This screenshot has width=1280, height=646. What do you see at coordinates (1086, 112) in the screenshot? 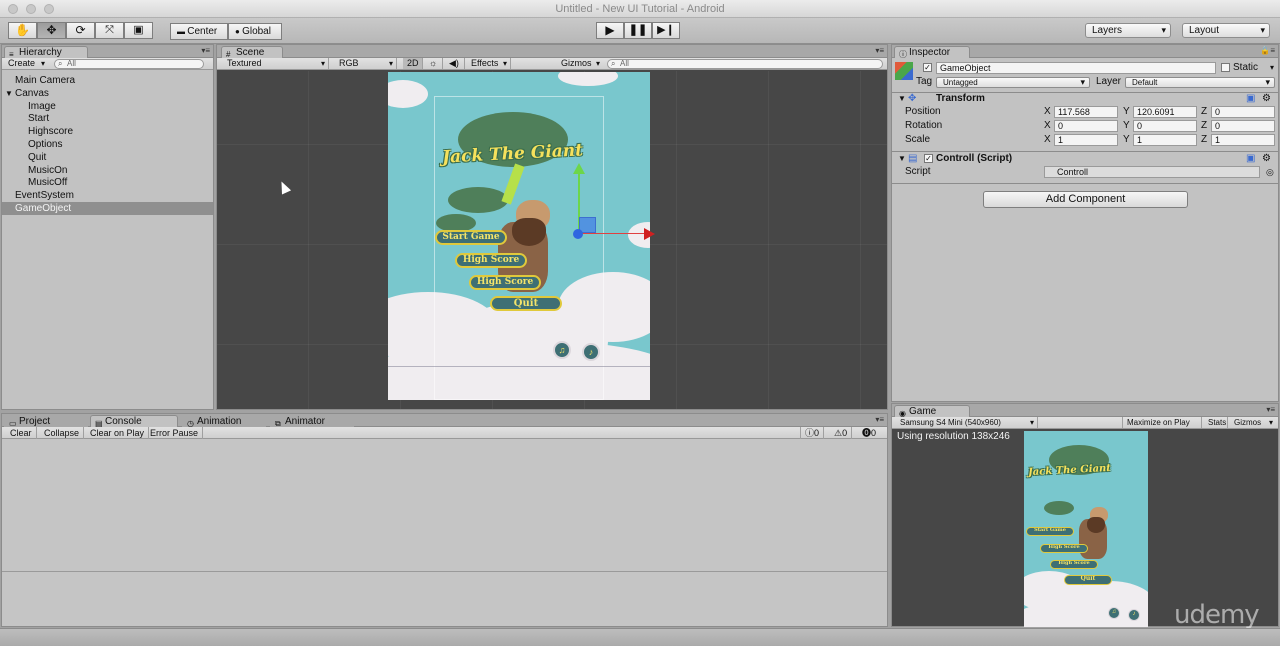
I see `position-x-input: 117.568` at bounding box center [1086, 112].